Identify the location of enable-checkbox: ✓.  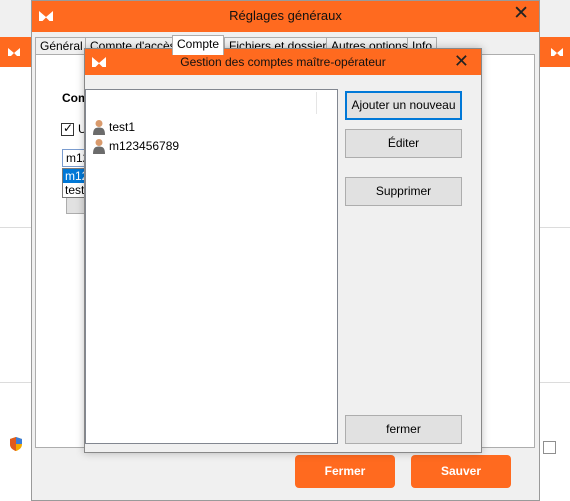
(67, 128).